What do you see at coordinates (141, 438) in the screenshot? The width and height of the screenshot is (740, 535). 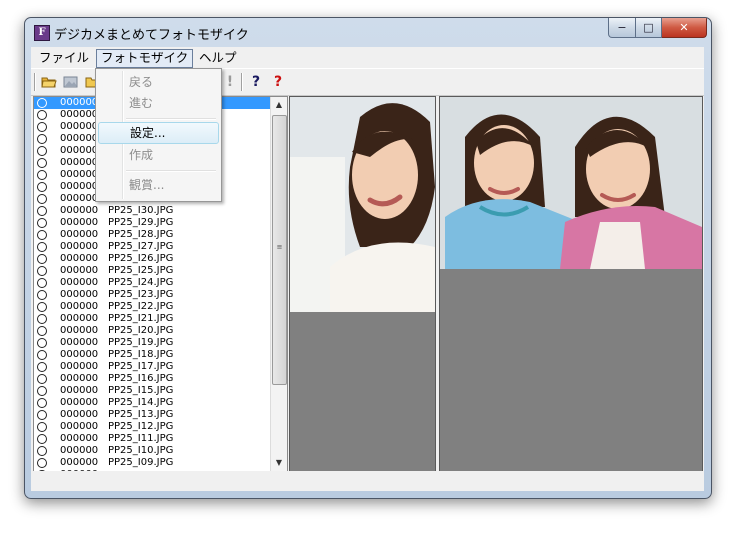 I see `list-item-filename: PP25_I11.JPG` at bounding box center [141, 438].